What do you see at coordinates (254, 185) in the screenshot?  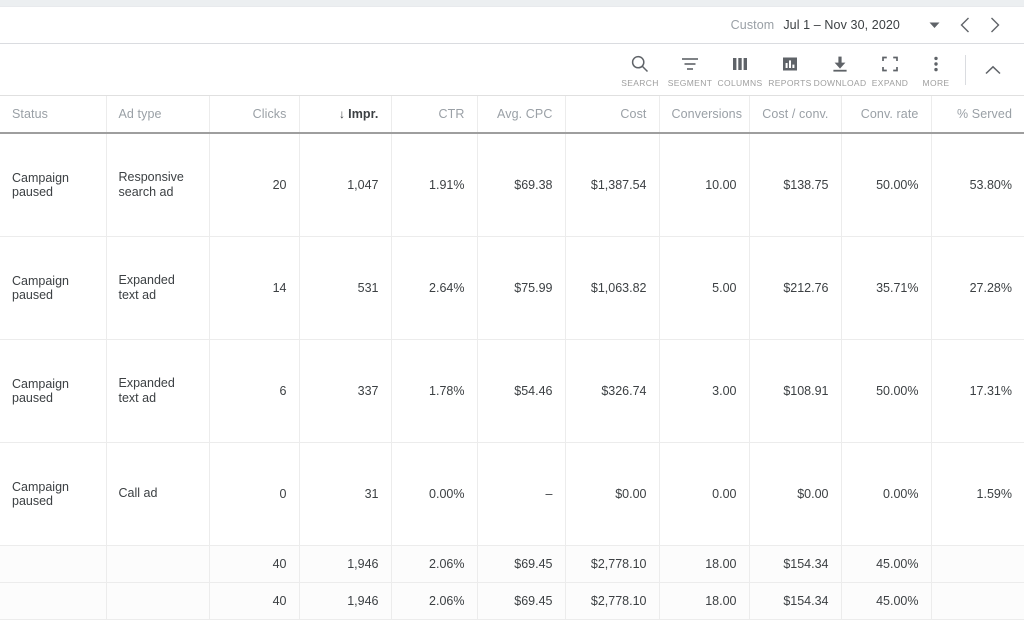 I see `cell-clicks: 20` at bounding box center [254, 185].